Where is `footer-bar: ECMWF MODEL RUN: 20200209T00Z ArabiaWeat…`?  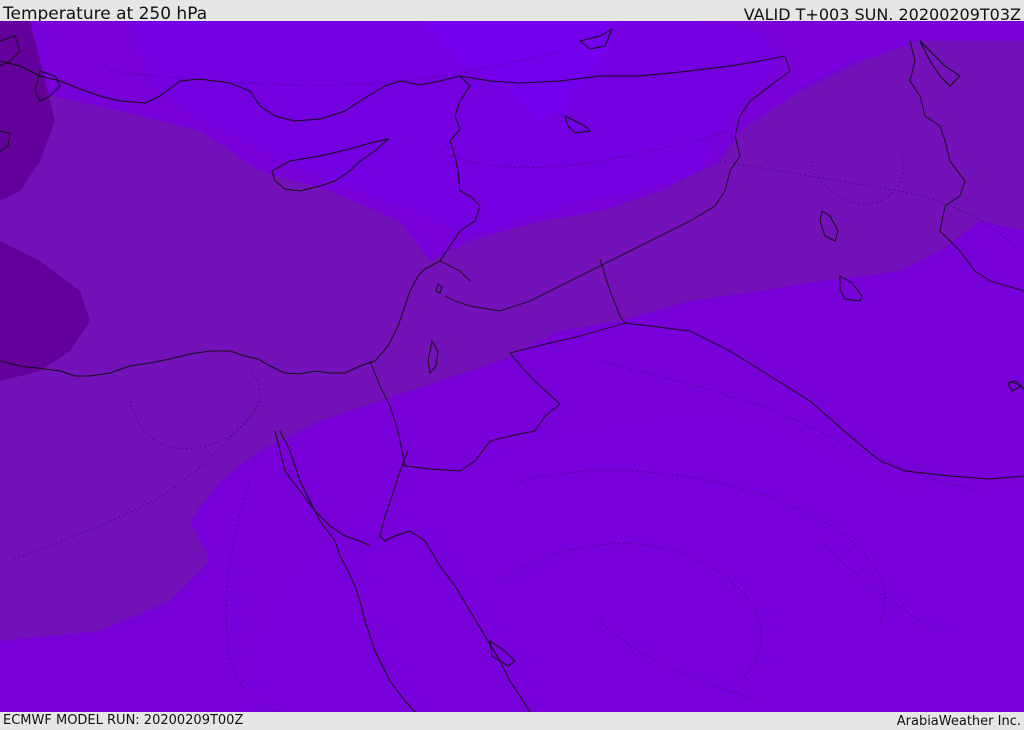
footer-bar: ECMWF MODEL RUN: 20200209T00Z ArabiaWeat… is located at coordinates (512, 720).